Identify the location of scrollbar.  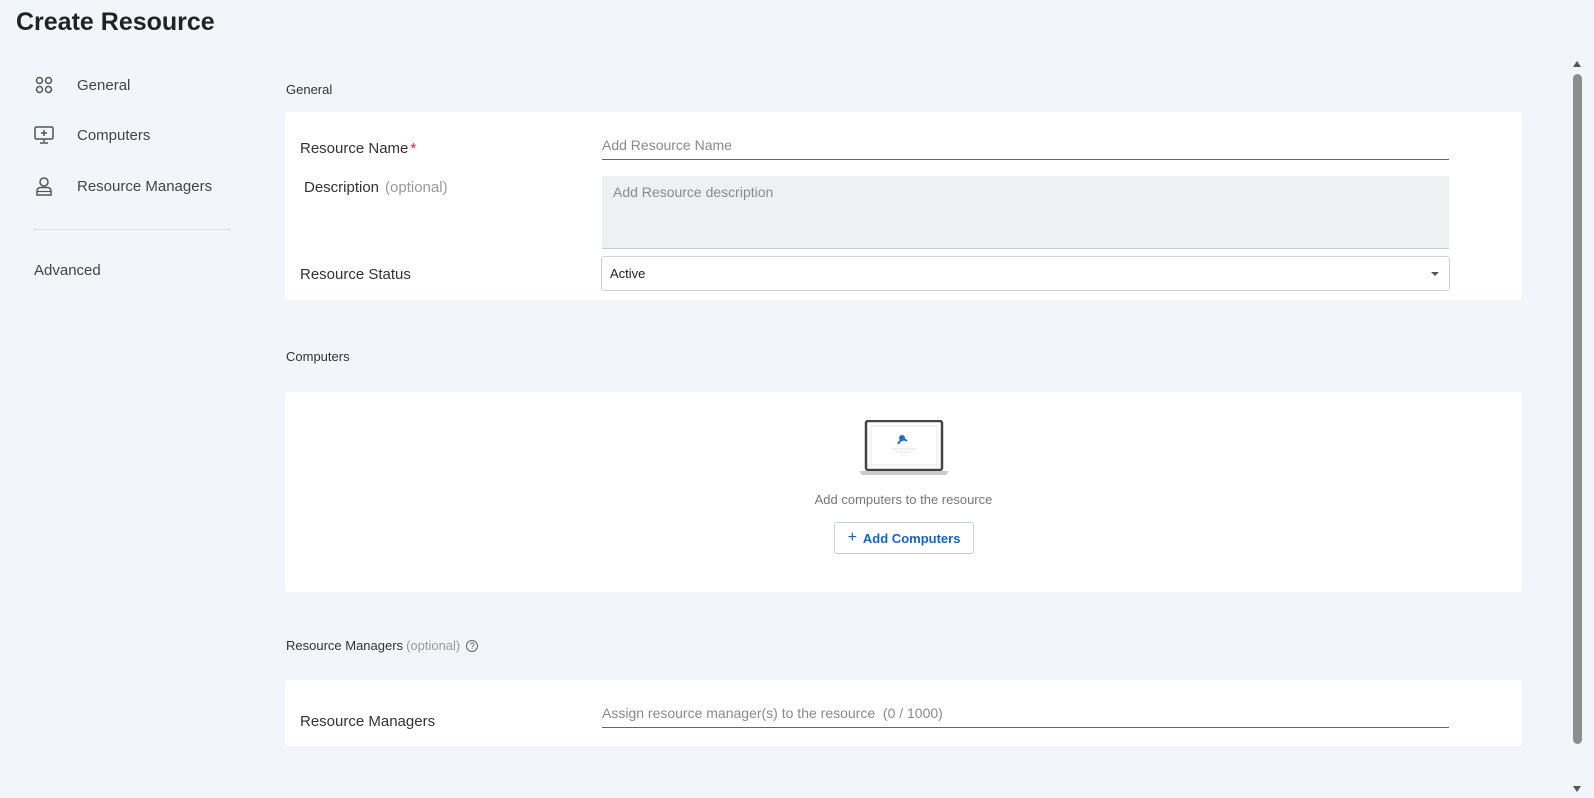
(1577, 427).